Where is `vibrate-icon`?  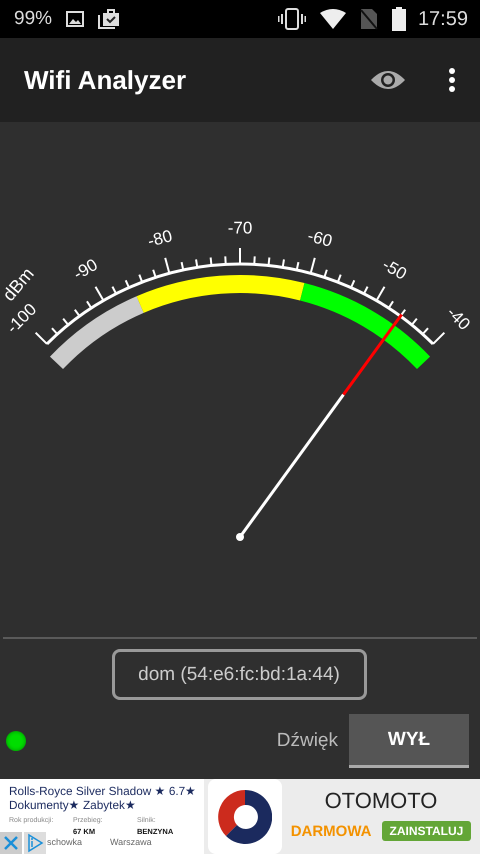 vibrate-icon is located at coordinates (292, 19).